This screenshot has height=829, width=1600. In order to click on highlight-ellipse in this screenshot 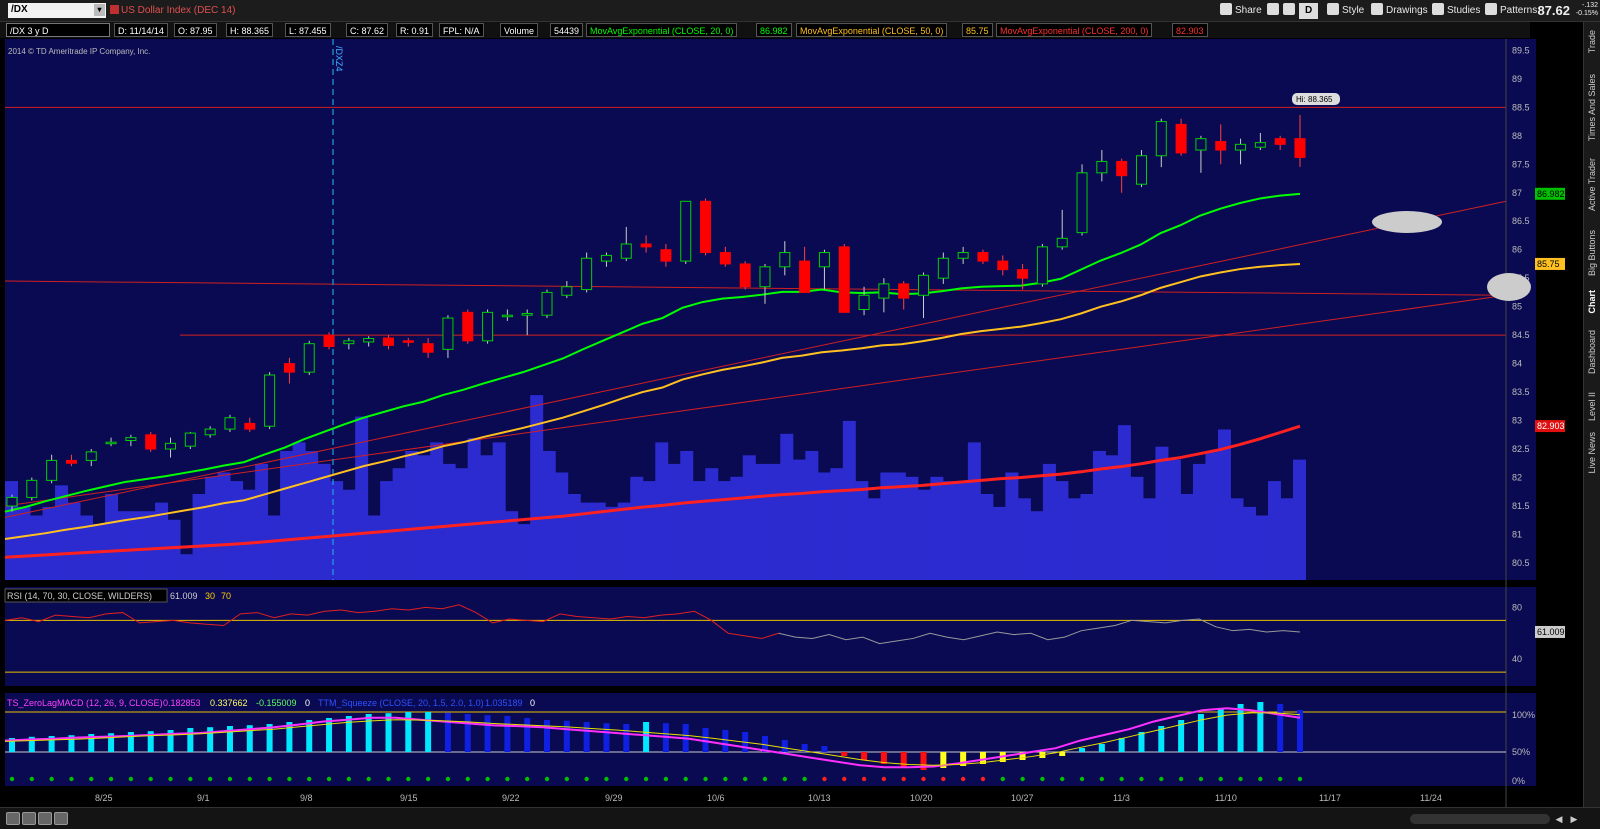, I will do `click(1407, 222)`.